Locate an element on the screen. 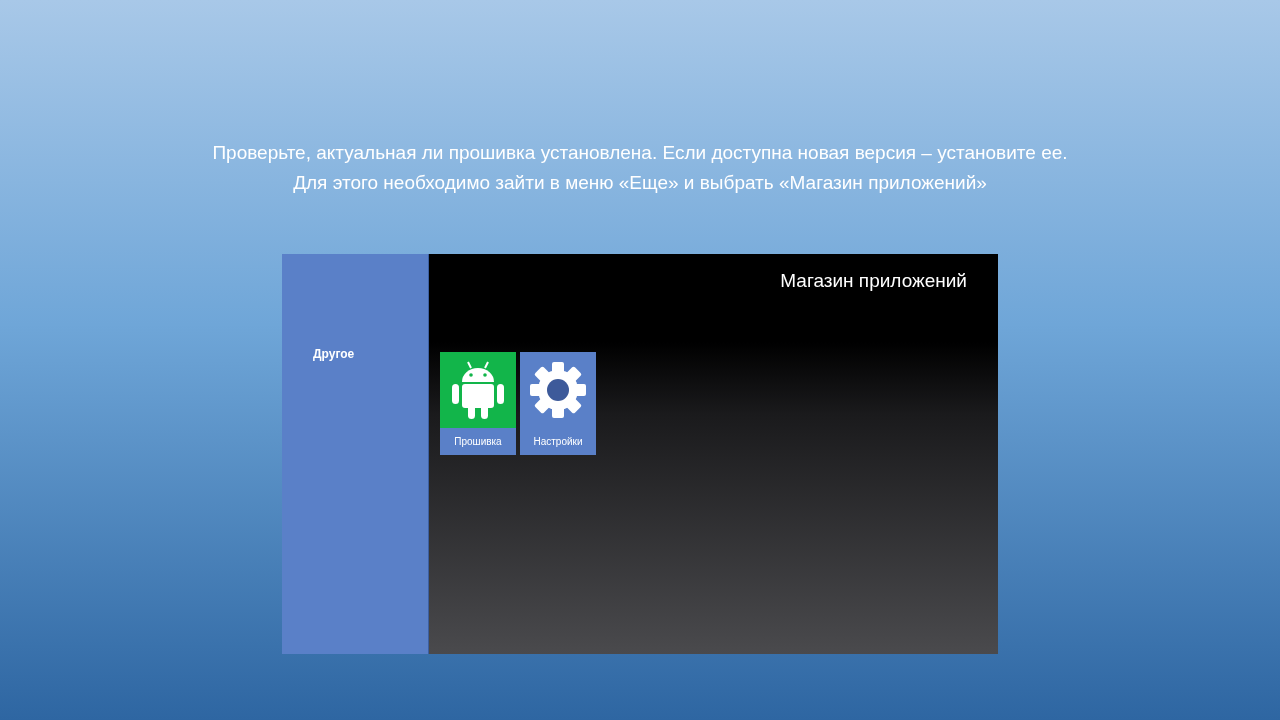 The width and height of the screenshot is (1280, 720). app-tile: Прошивка is located at coordinates (478, 403).